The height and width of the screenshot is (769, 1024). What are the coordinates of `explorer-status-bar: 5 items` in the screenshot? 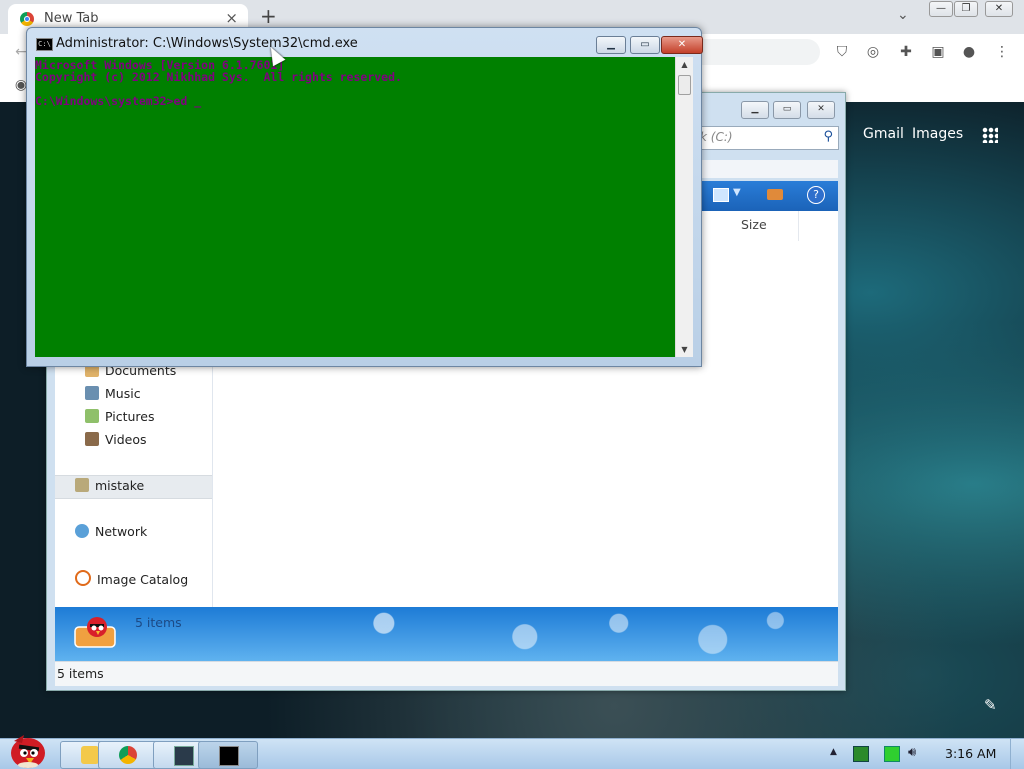 It's located at (446, 673).